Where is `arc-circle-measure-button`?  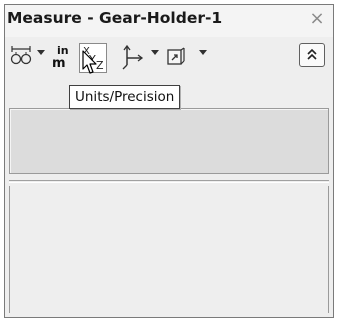
arc-circle-measure-button is located at coordinates (21, 58).